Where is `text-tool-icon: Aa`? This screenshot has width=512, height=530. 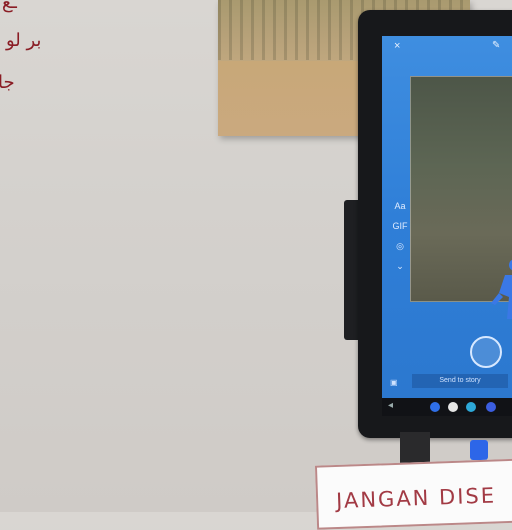
text-tool-icon: Aa is located at coordinates (400, 206).